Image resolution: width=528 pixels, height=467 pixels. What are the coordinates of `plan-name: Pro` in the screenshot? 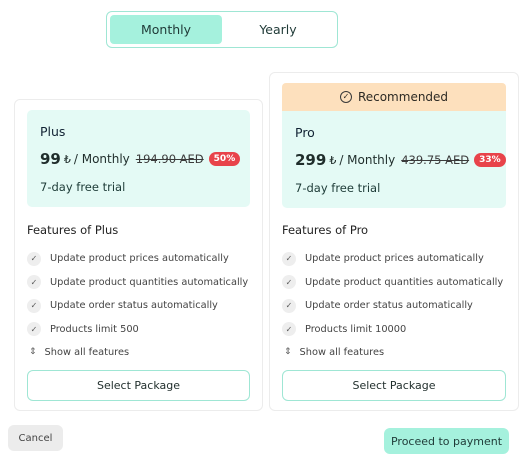 It's located at (305, 132).